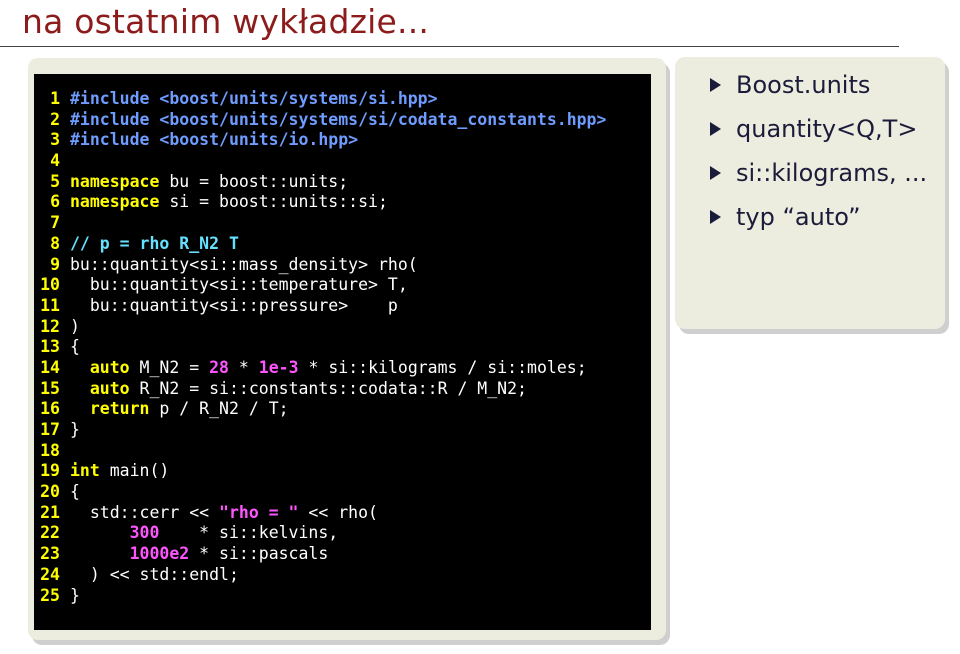 Image resolution: width=960 pixels, height=654 pixels. Describe the element at coordinates (145, 512) in the screenshot. I see `code-token: std::cerr <<` at that location.